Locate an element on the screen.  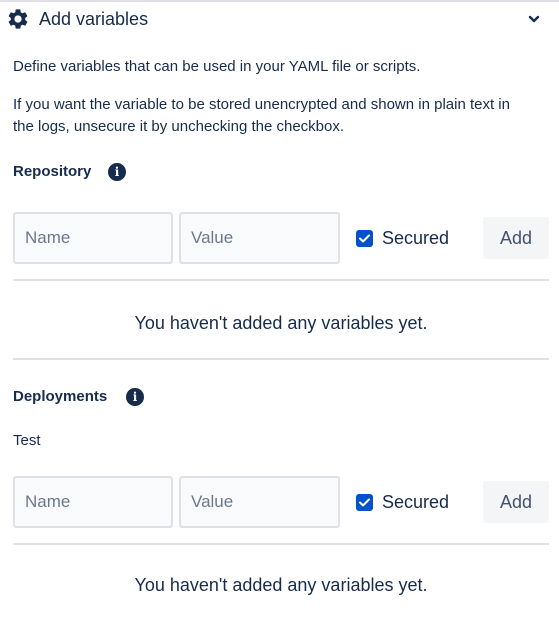
deployments-add-button: Add is located at coordinates (516, 502).